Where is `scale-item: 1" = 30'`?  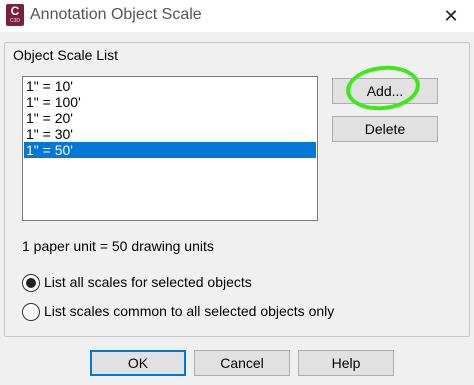 scale-item: 1" = 30' is located at coordinates (170, 134).